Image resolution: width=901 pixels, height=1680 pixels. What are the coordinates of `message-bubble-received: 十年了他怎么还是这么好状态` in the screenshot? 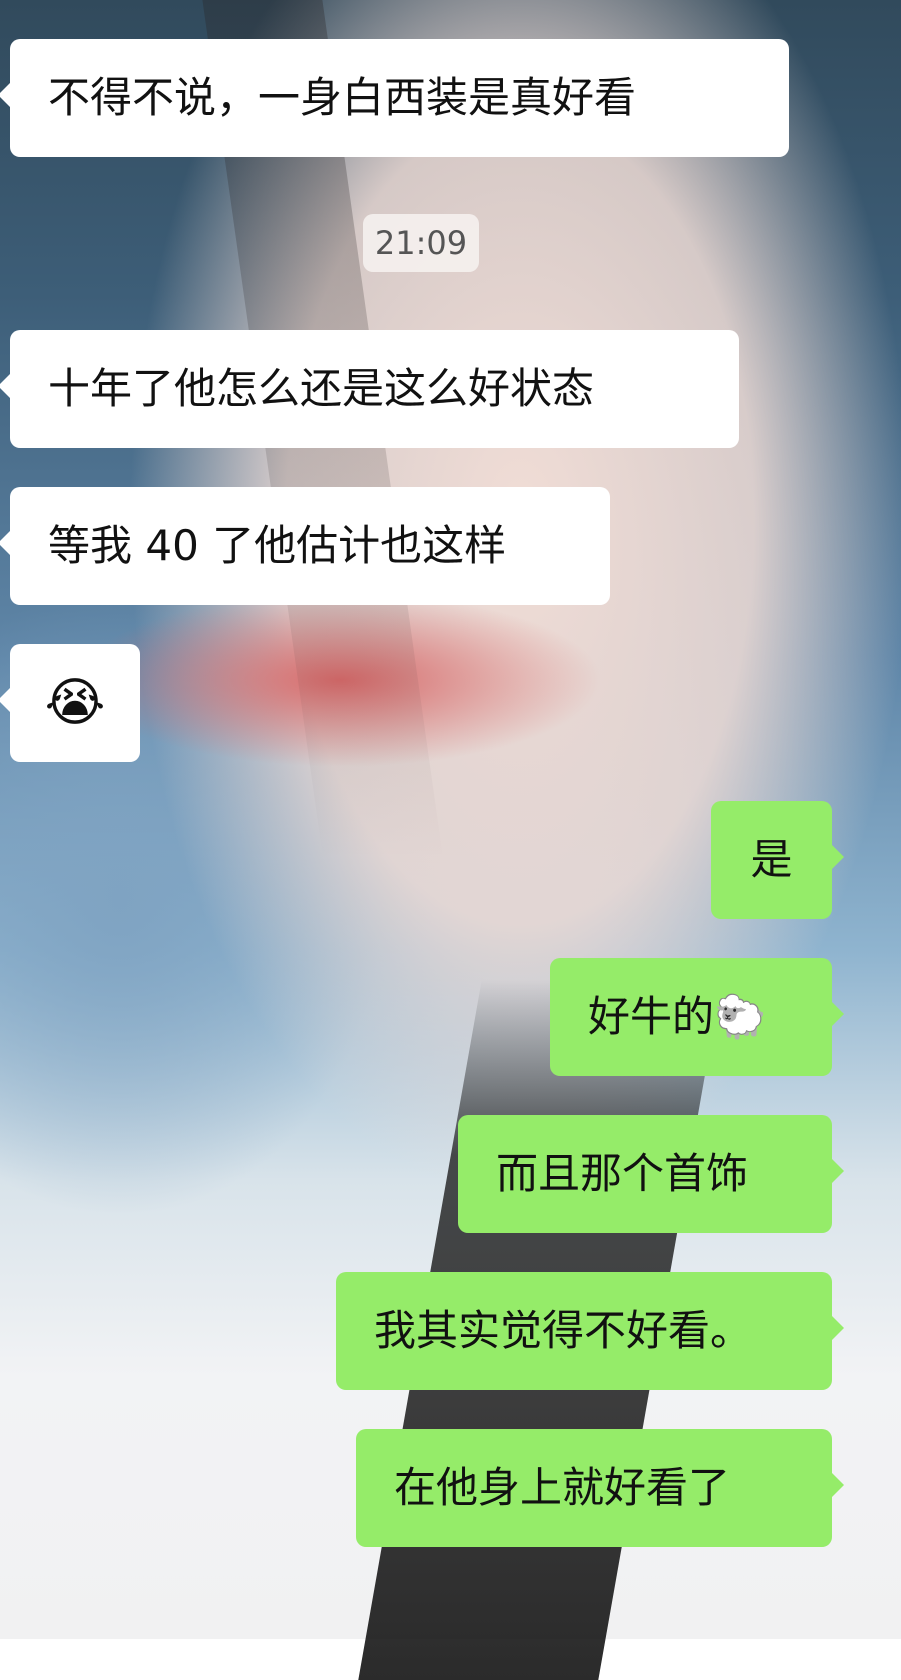 It's located at (369, 389).